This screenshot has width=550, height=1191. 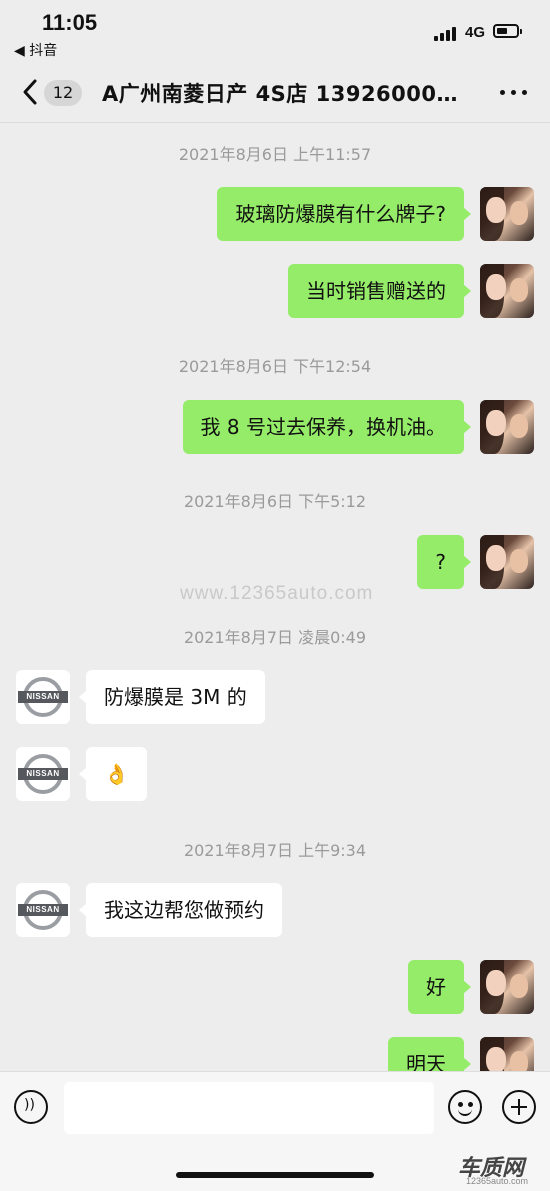 I want to click on timestamp: 2021年8月7日 凌晨0:49, so click(x=275, y=637).